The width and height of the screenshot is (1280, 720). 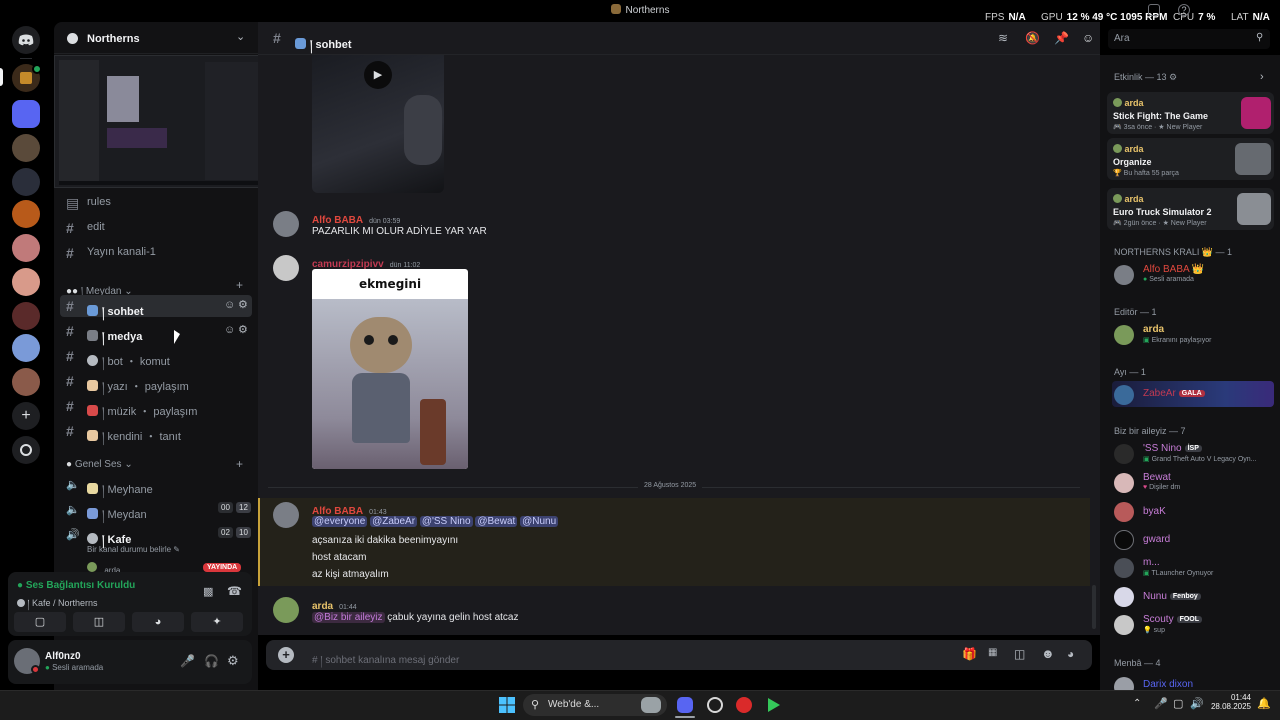 What do you see at coordinates (1003, 38) in the screenshot?
I see `threads-icon: ≋` at bounding box center [1003, 38].